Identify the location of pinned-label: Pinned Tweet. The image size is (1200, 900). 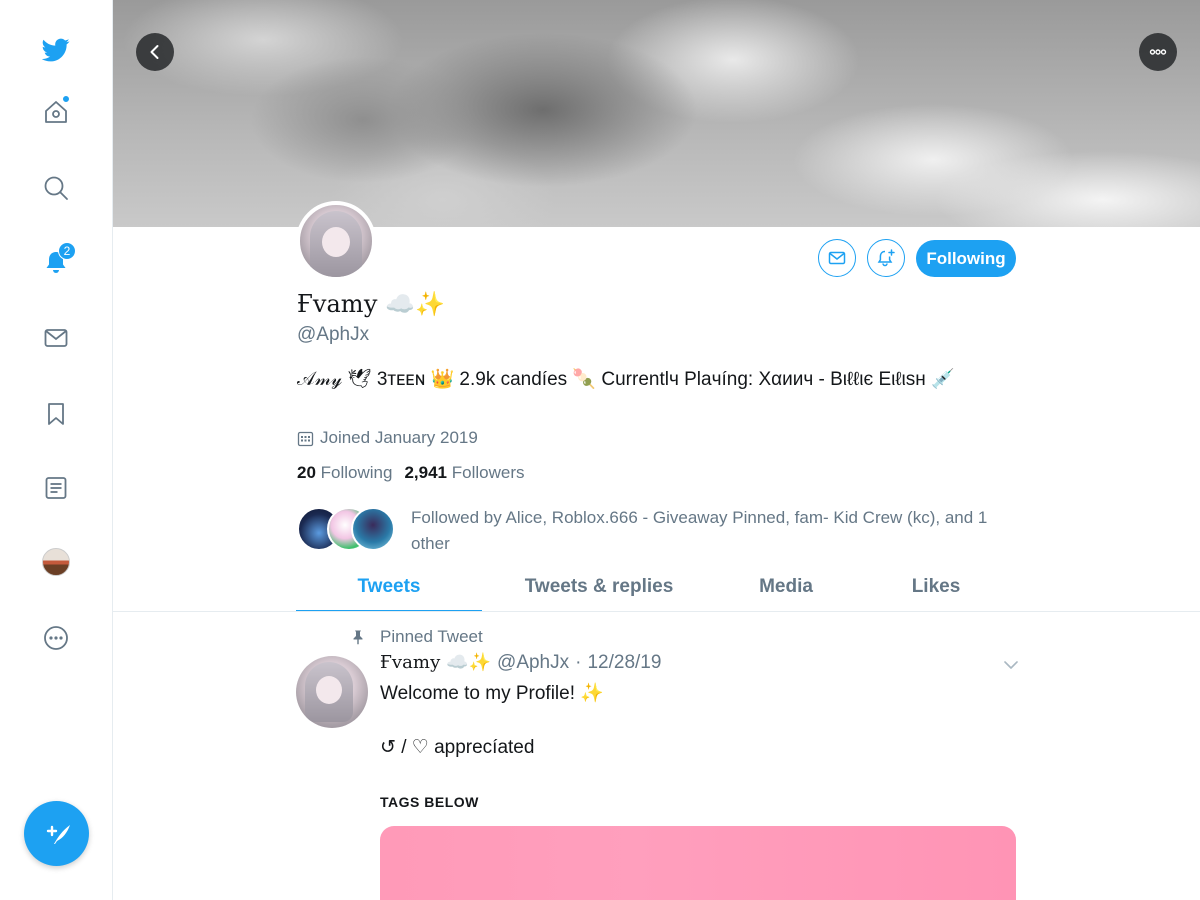
(431, 636).